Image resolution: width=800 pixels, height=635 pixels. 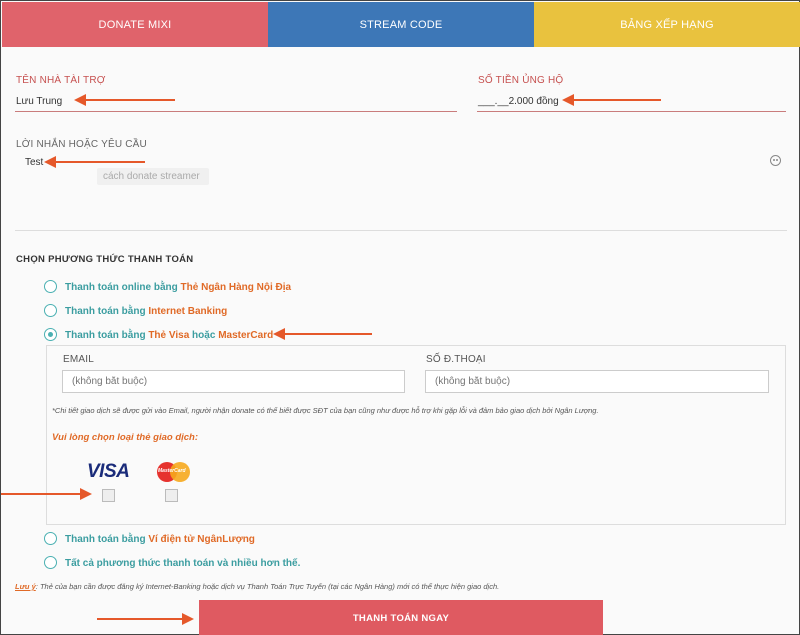 What do you see at coordinates (667, 24) in the screenshot?
I see `tab-ranking: BẢNG XẾP HẠNG` at bounding box center [667, 24].